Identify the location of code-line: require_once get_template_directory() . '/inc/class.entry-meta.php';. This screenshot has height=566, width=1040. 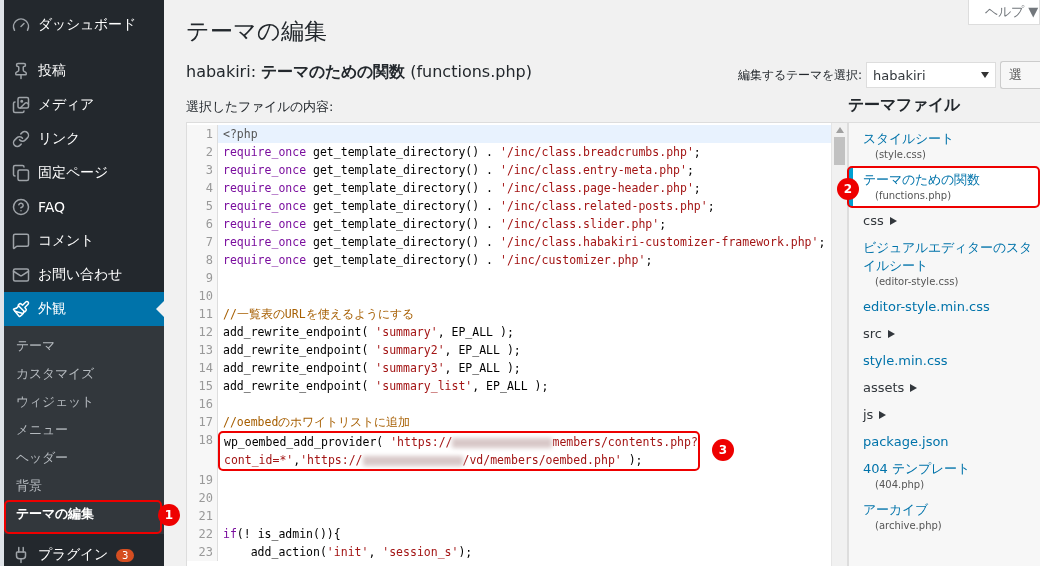
(458, 170).